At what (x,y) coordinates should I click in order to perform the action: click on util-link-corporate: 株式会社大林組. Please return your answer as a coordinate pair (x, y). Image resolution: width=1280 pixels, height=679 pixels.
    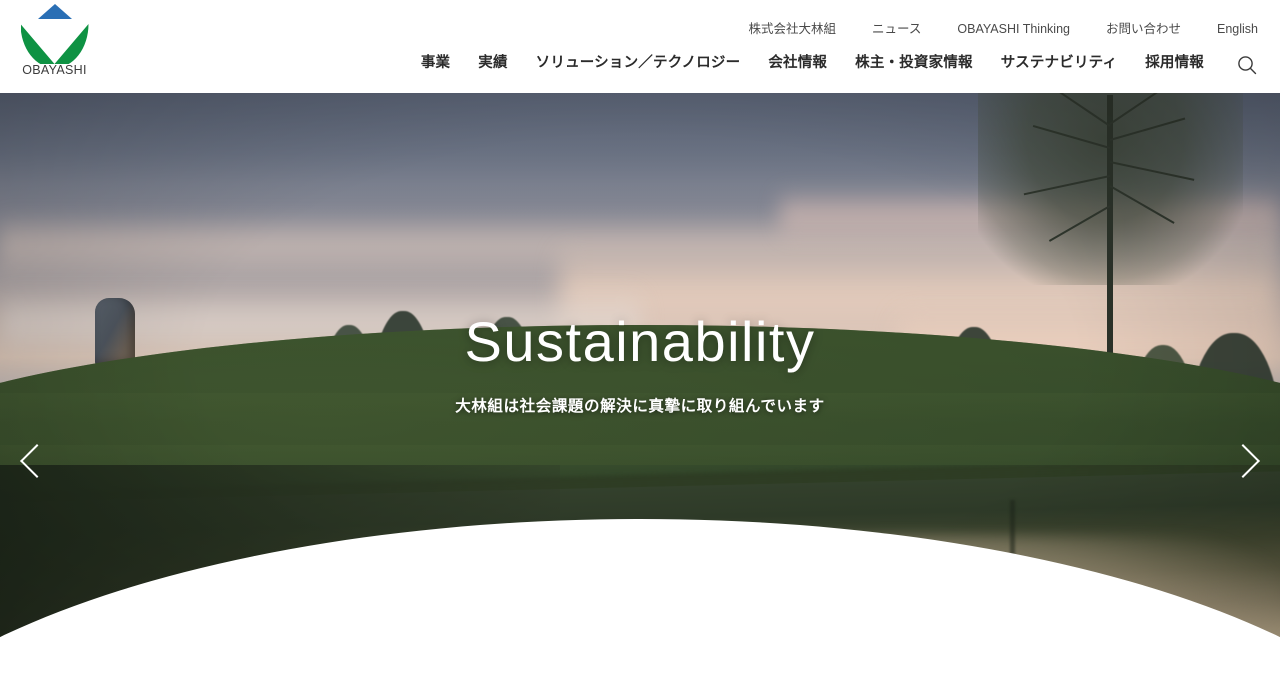
    Looking at the image, I should click on (793, 29).